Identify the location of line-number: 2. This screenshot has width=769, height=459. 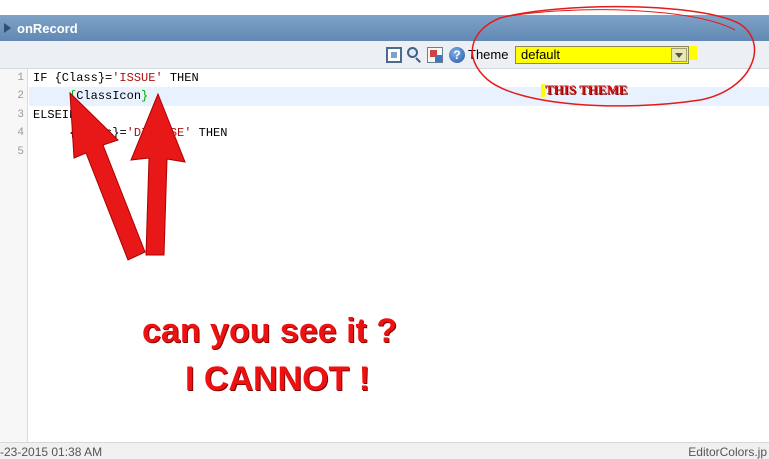
(20, 96).